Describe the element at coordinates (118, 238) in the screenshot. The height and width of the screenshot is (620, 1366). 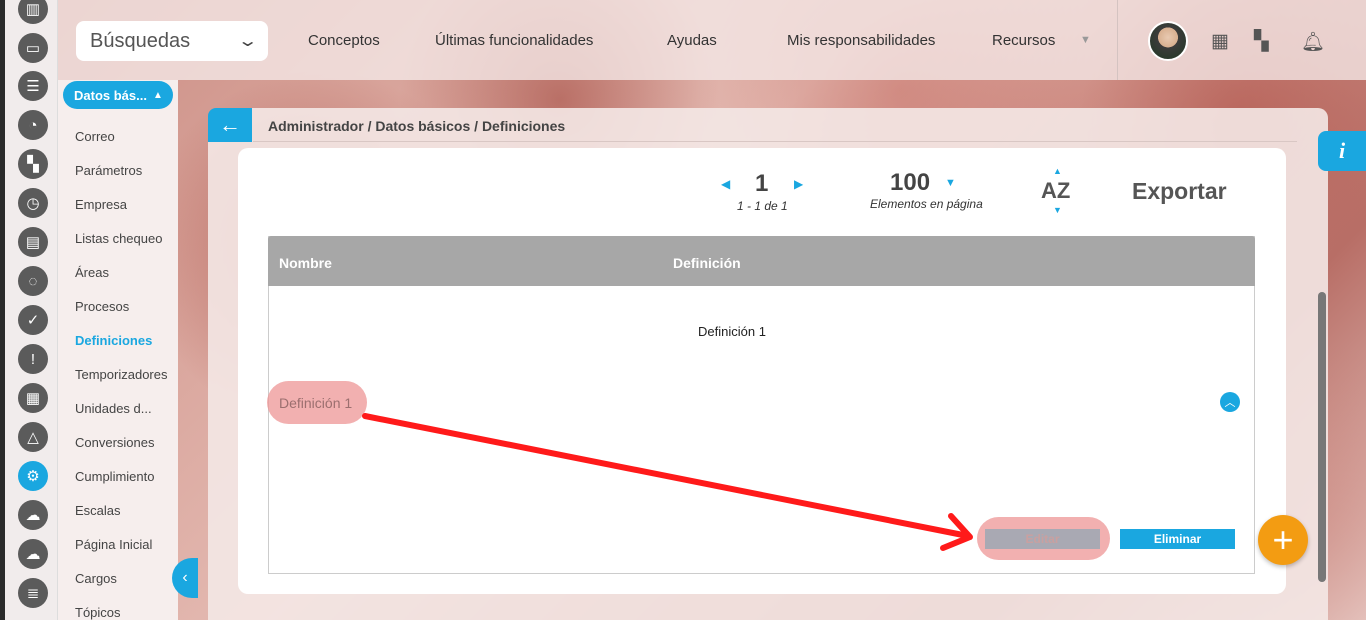
I see `menu-item-listas-chequeo: Listas chequeo` at that location.